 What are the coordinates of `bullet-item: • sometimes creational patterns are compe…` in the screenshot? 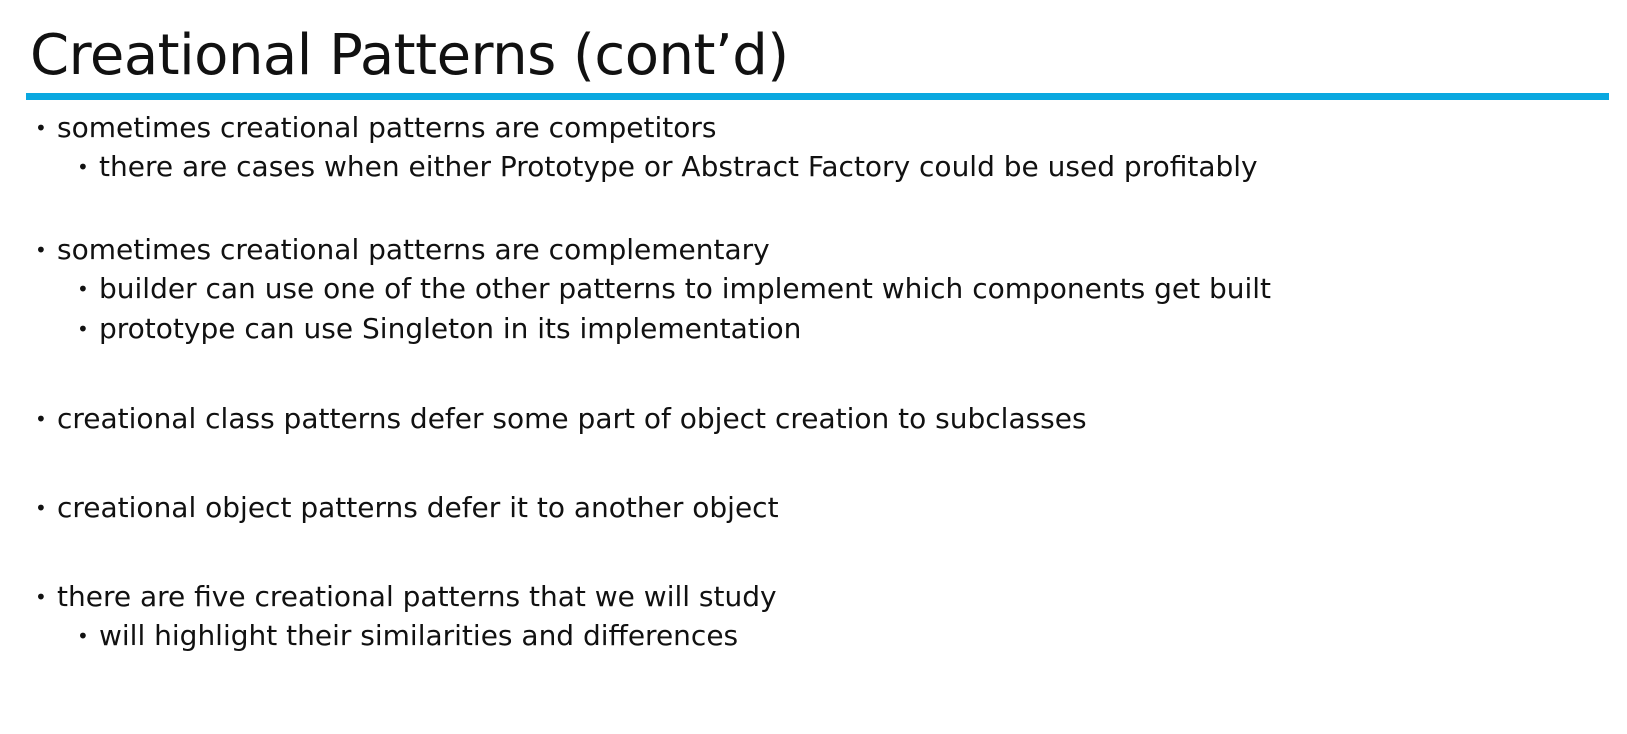 It's located at (375, 128).